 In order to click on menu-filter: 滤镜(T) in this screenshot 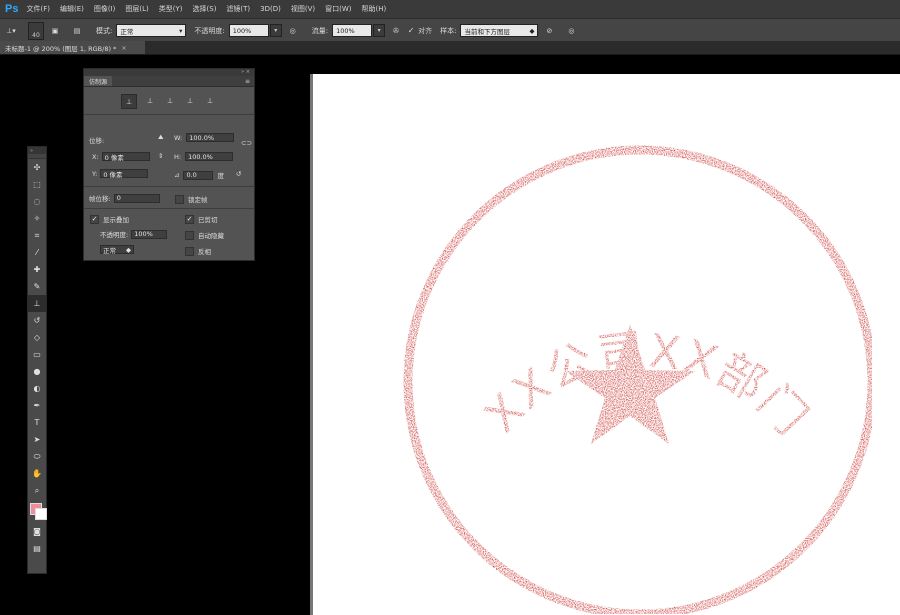, I will do `click(238, 9)`.